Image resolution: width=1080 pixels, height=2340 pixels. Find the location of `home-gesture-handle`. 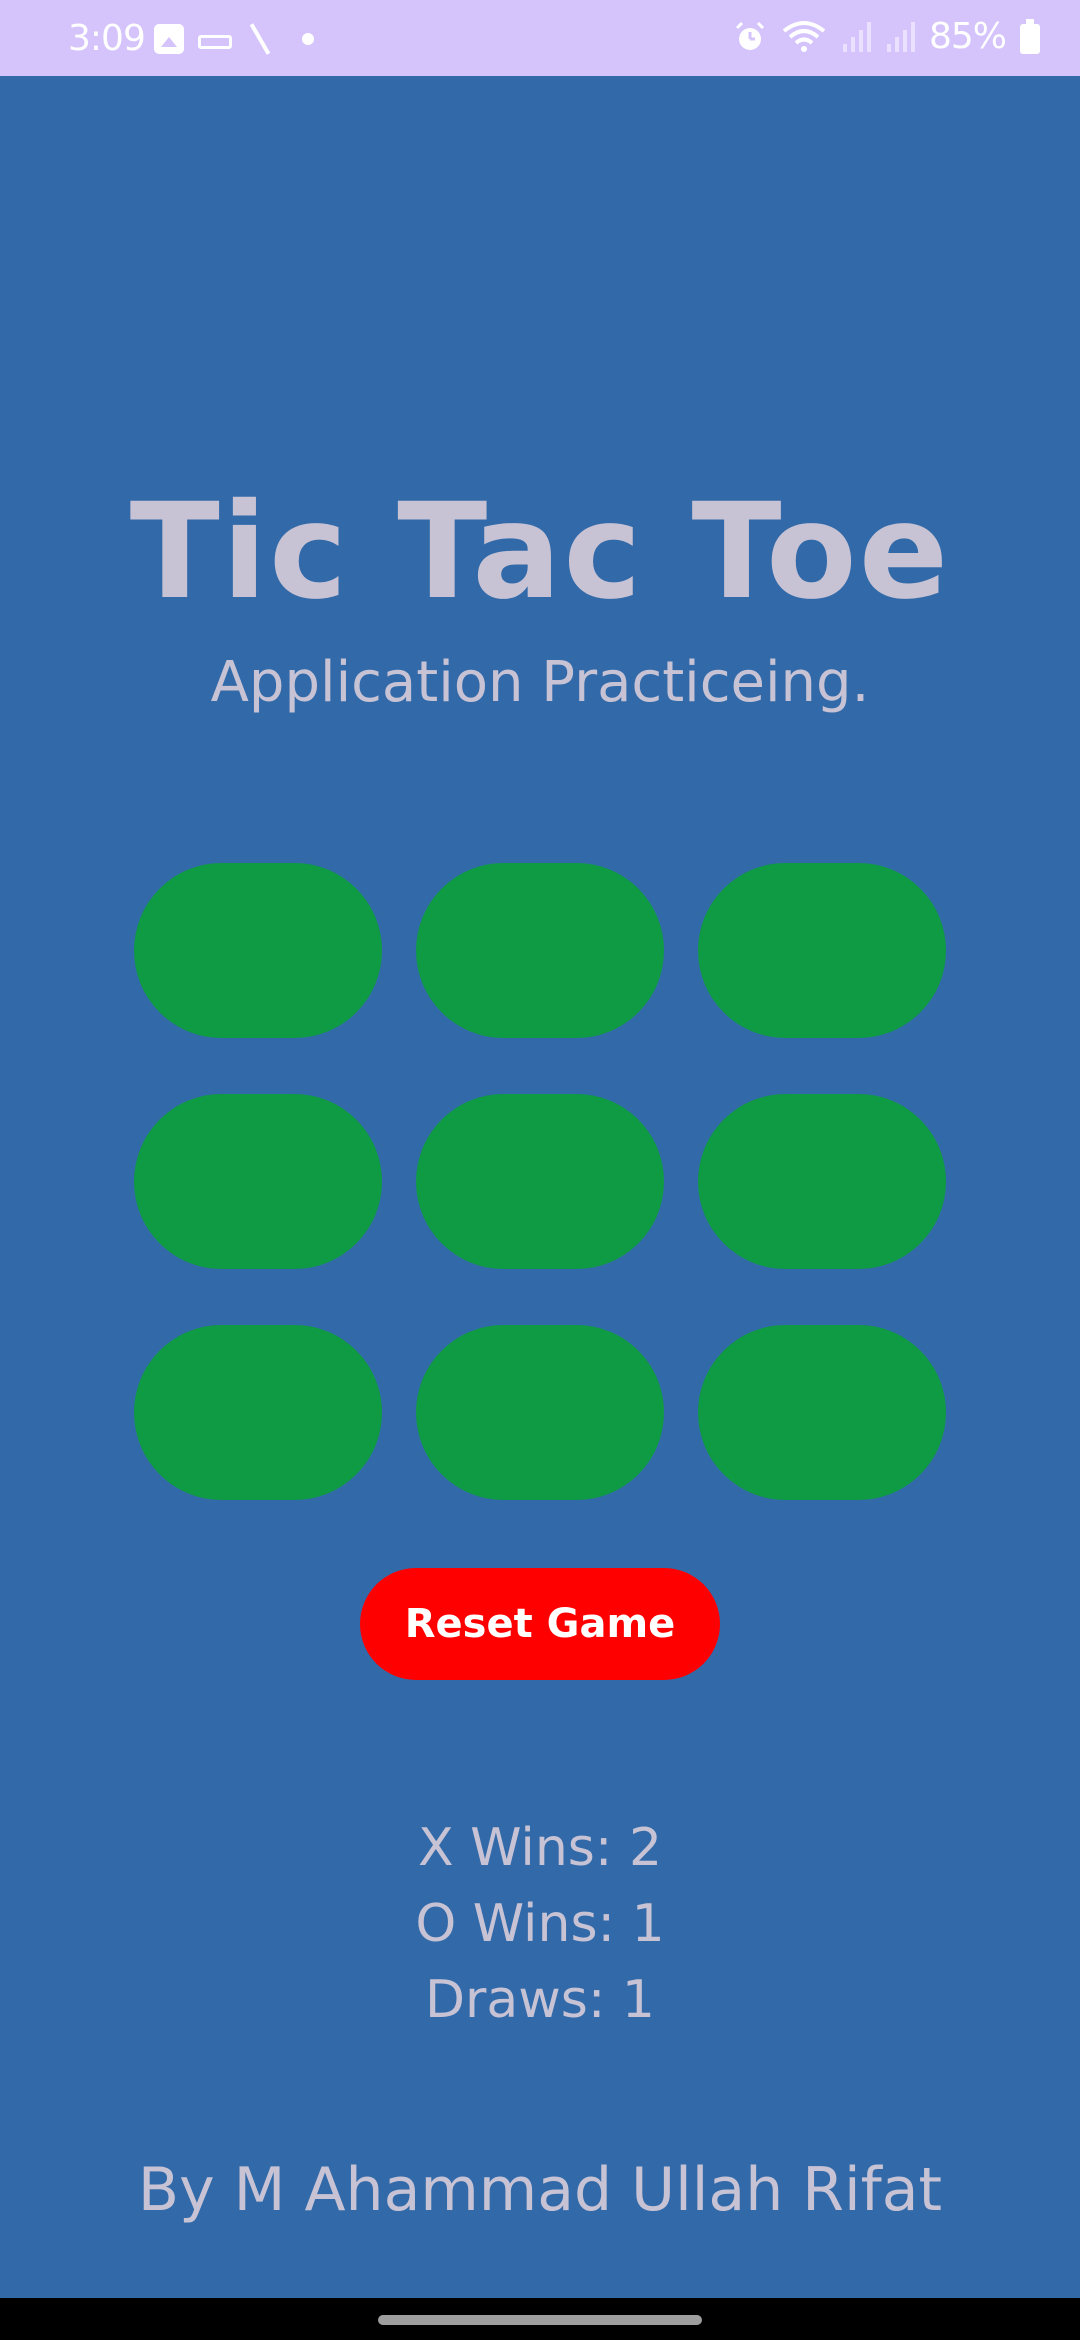

home-gesture-handle is located at coordinates (540, 2320).